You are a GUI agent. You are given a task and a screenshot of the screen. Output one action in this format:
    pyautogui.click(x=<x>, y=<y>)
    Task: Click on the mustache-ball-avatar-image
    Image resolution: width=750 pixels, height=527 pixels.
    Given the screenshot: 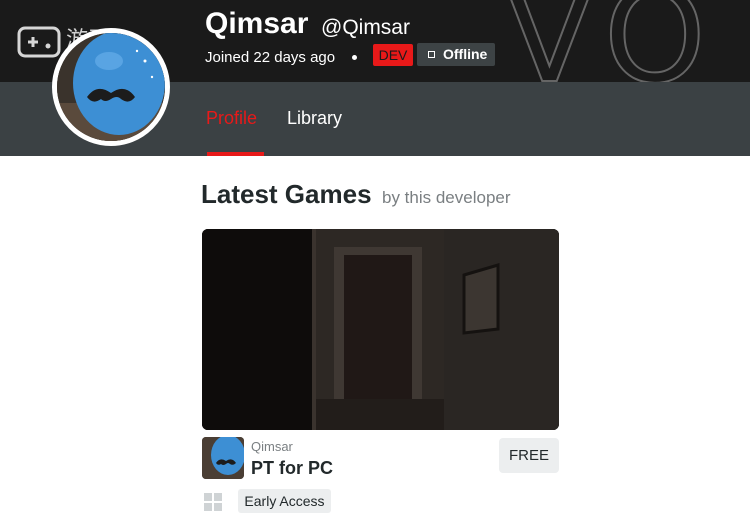 What is the action you would take?
    pyautogui.click(x=111, y=87)
    